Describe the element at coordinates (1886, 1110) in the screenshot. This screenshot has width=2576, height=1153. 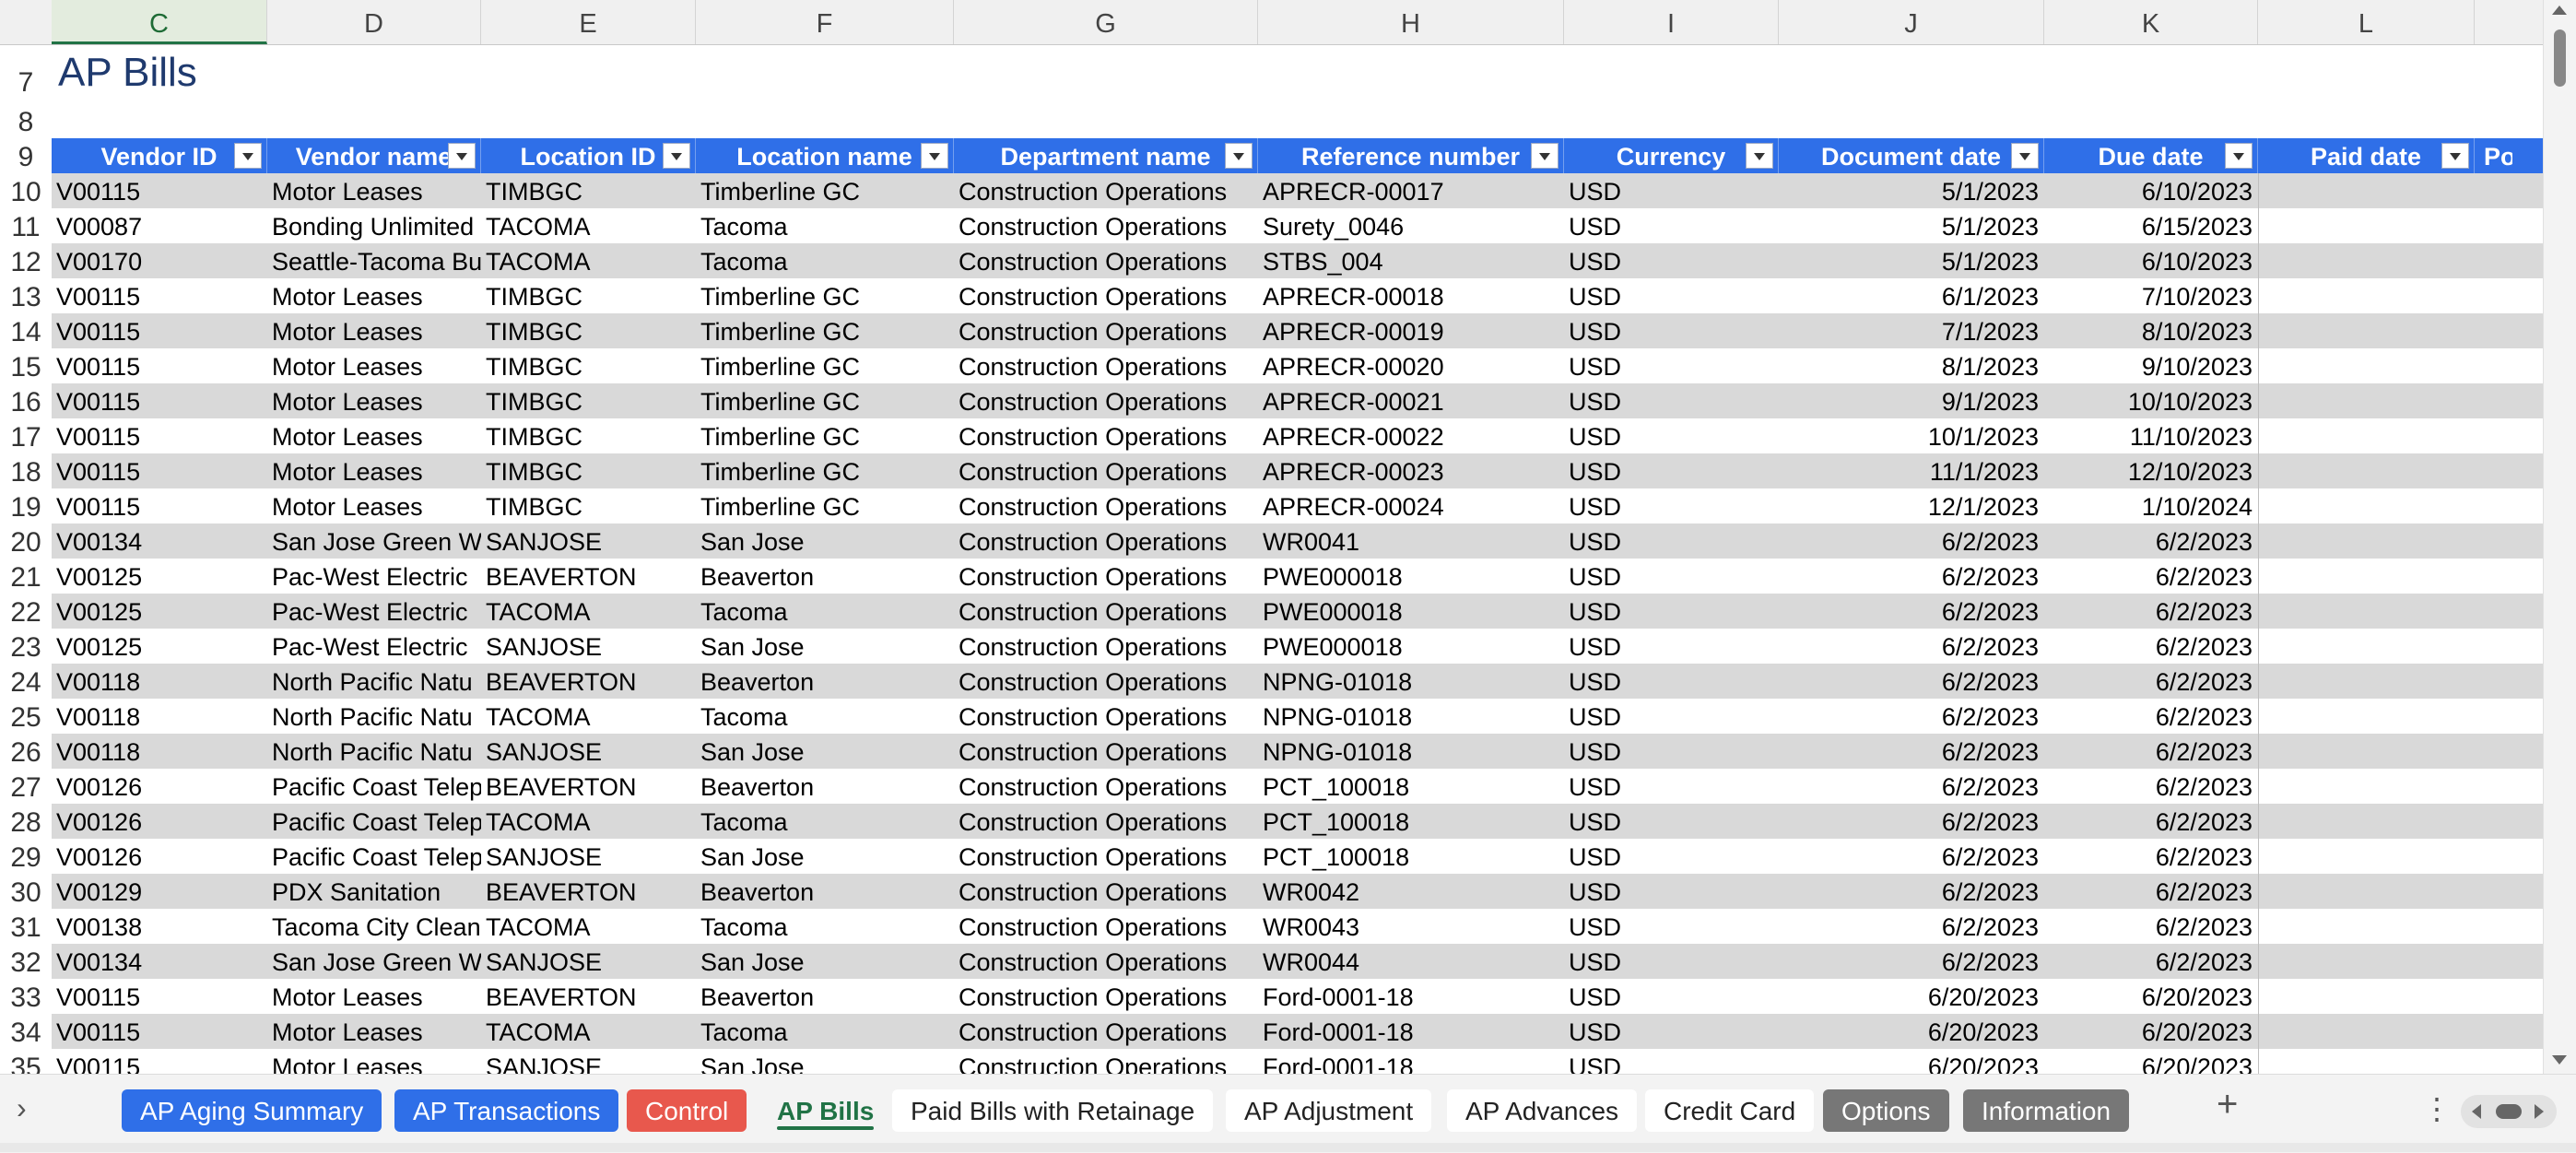
I see `sheet-tab-options: Options` at that location.